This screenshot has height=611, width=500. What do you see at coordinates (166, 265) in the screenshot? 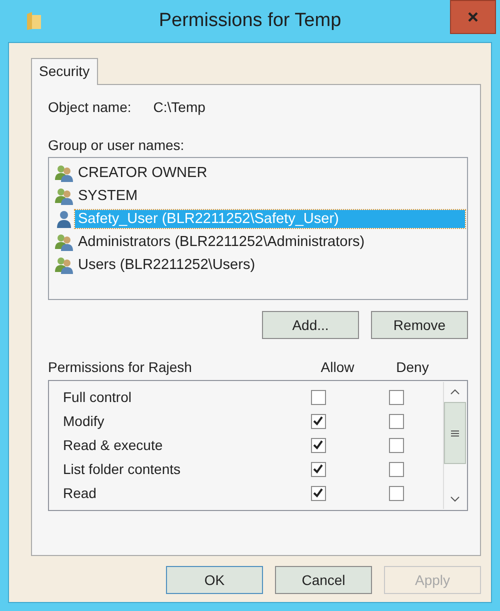
I see `user-list-item: Users (BLR2211252\Users)` at bounding box center [166, 265].